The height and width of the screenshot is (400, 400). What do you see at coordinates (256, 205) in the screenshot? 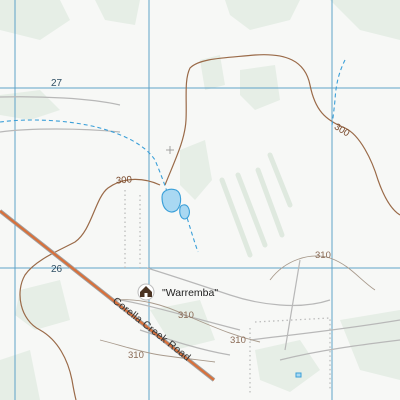
I see `vegetation-streaks` at bounding box center [256, 205].